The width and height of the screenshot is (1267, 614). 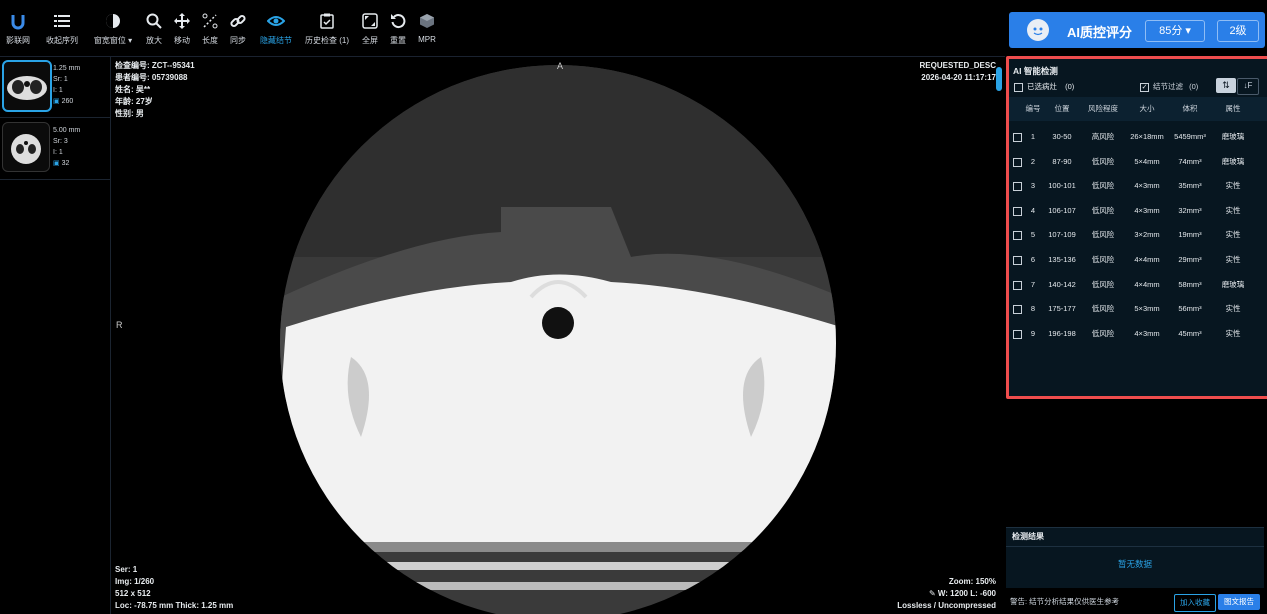 I want to click on sort-asc-icon: ⇅, so click(x=1226, y=85).